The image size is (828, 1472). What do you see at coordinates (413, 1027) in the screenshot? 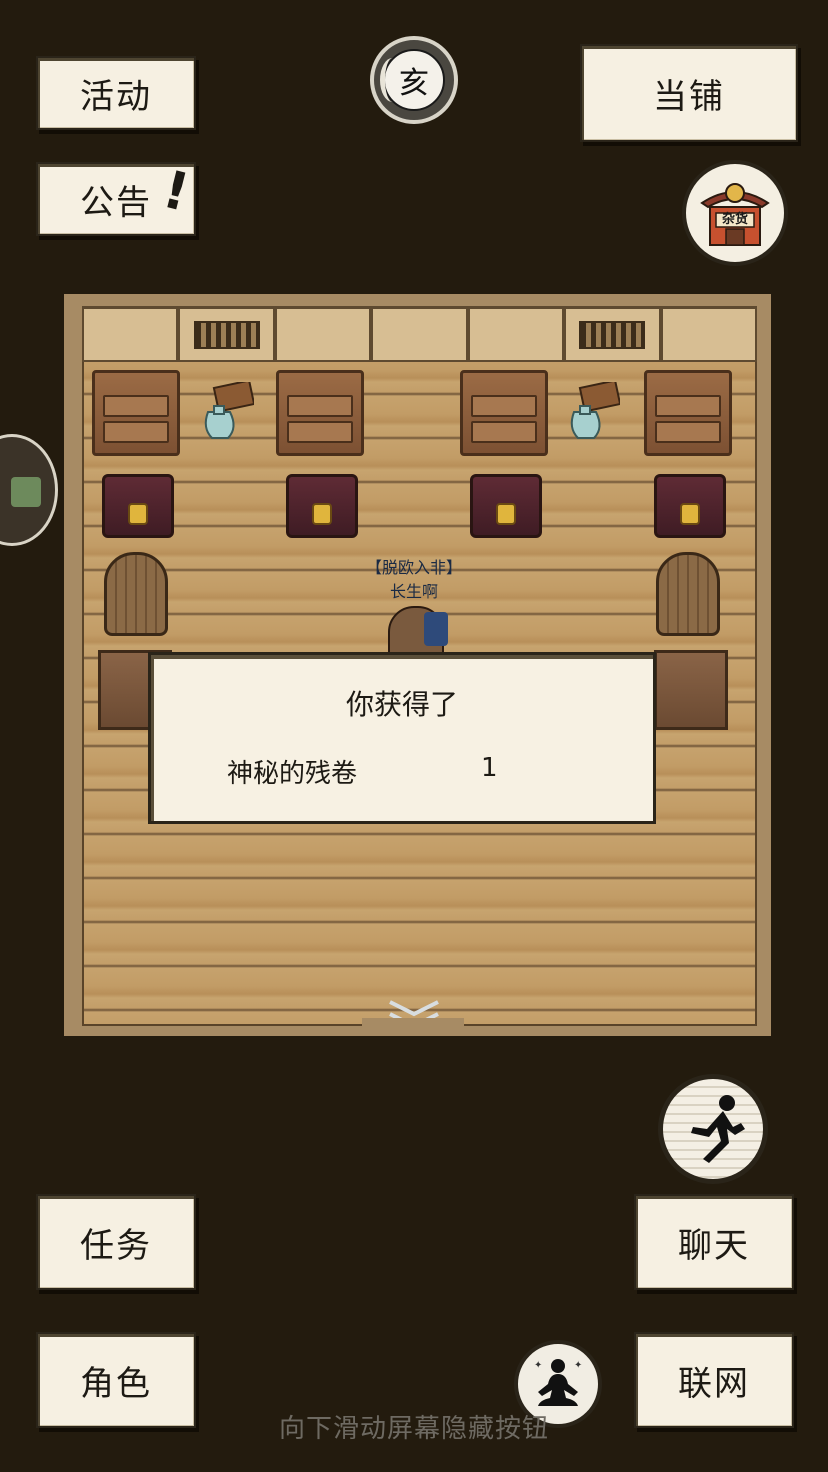
I see `room-door-gap` at bounding box center [413, 1027].